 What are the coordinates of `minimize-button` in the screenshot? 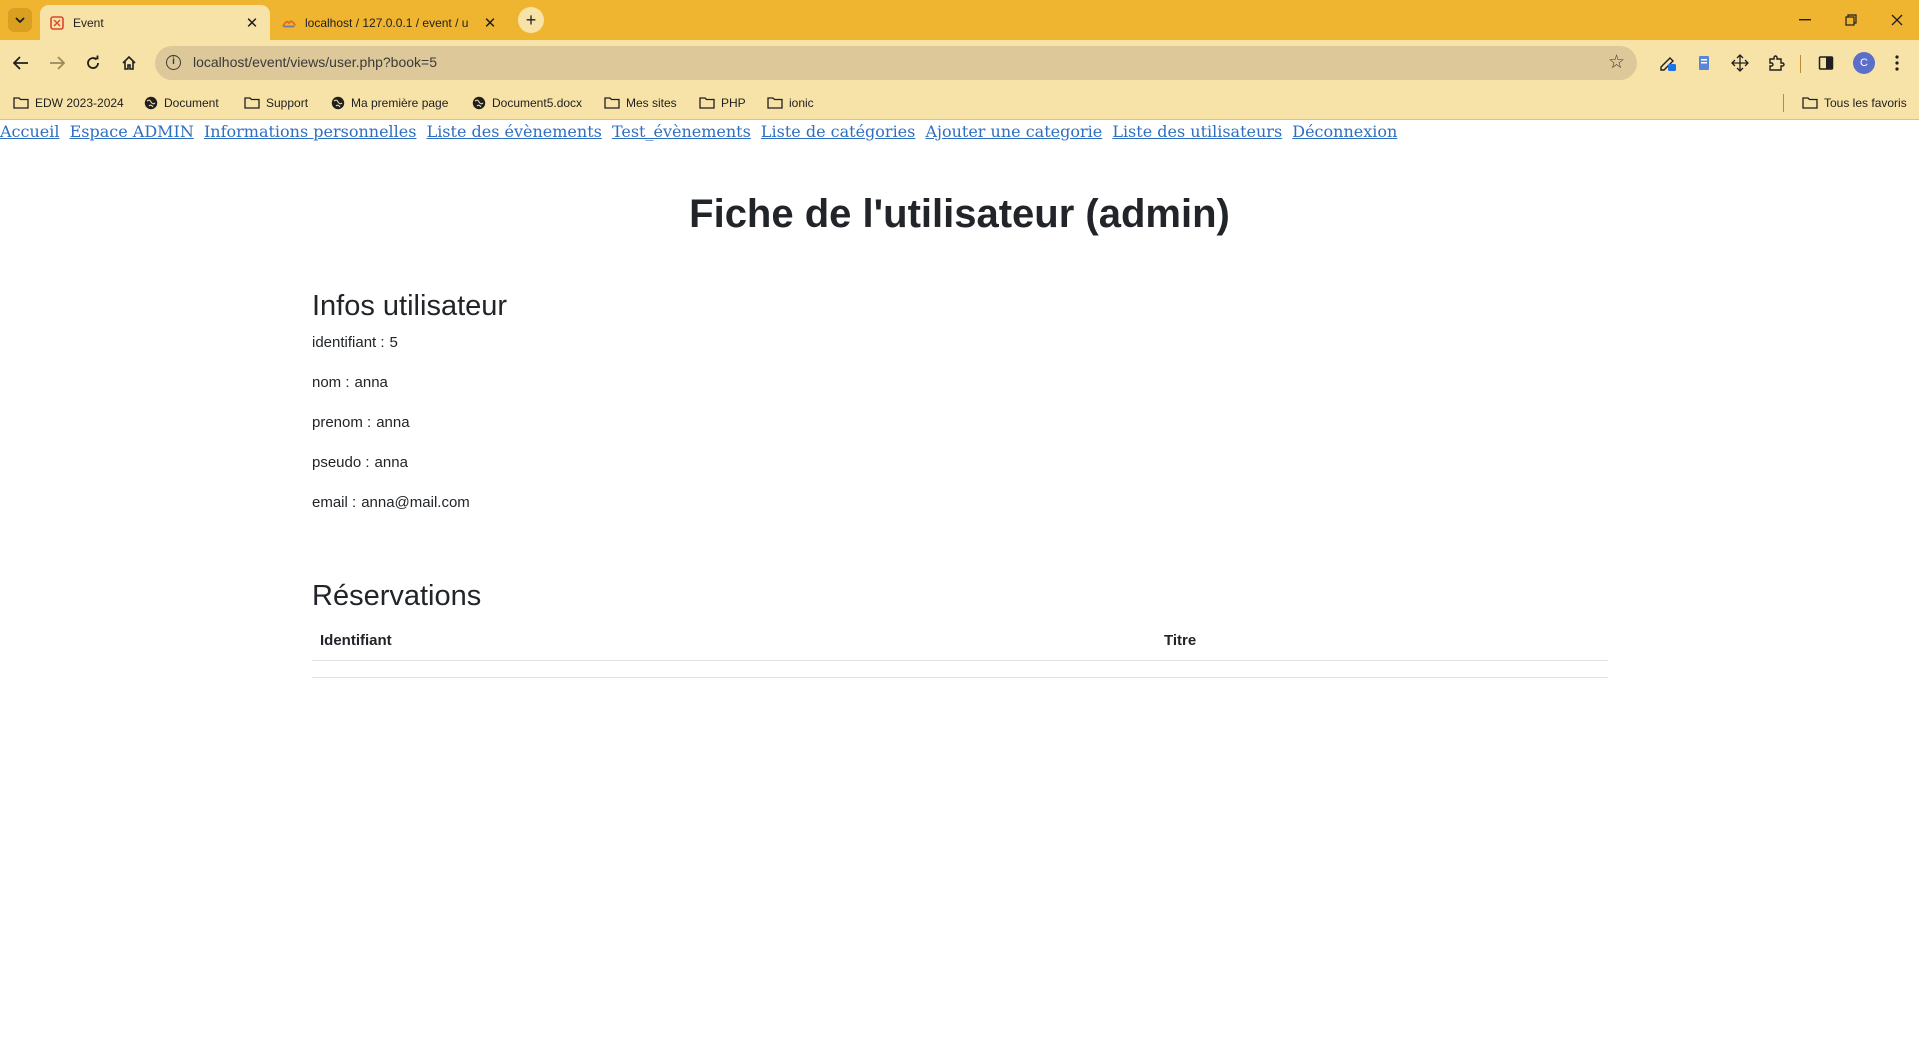 It's located at (1805, 20).